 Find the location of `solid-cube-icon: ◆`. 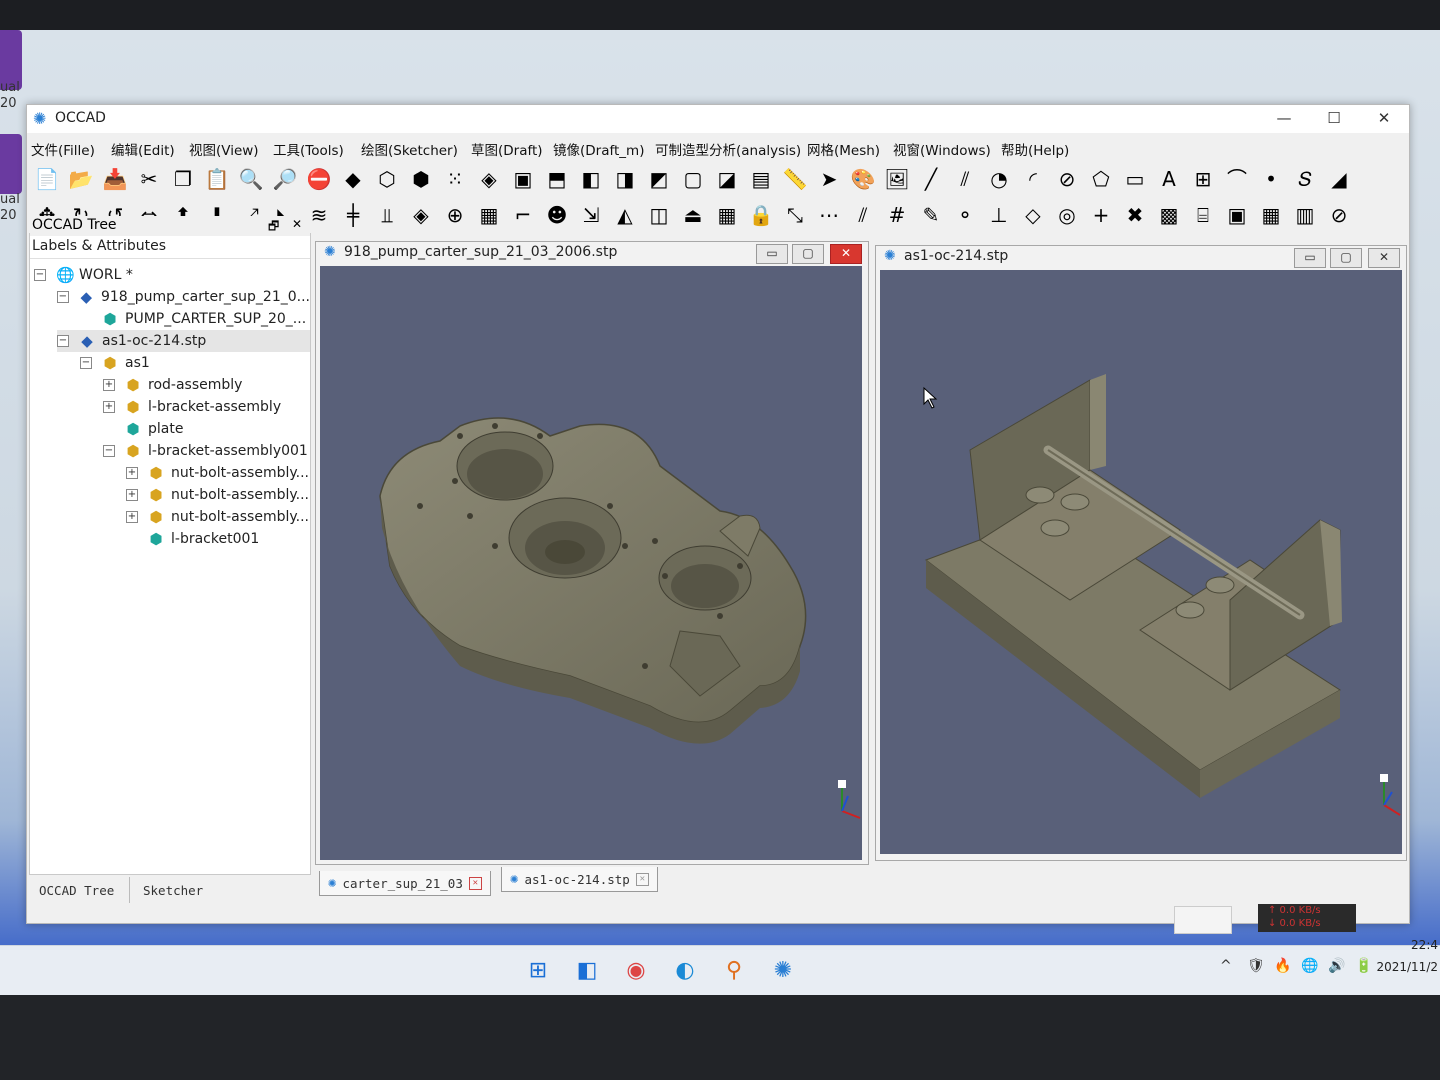

solid-cube-icon: ◆ is located at coordinates (353, 179).